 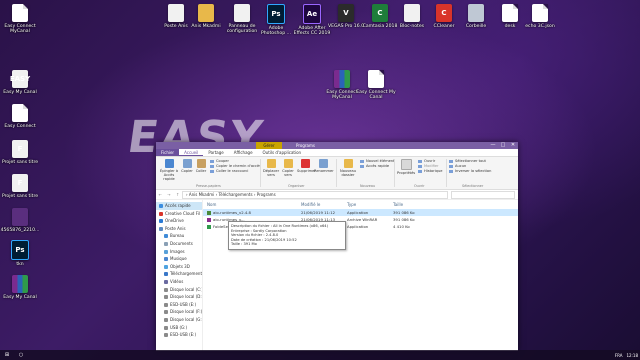 I want to click on column-name: Nom, so click(x=250, y=205).